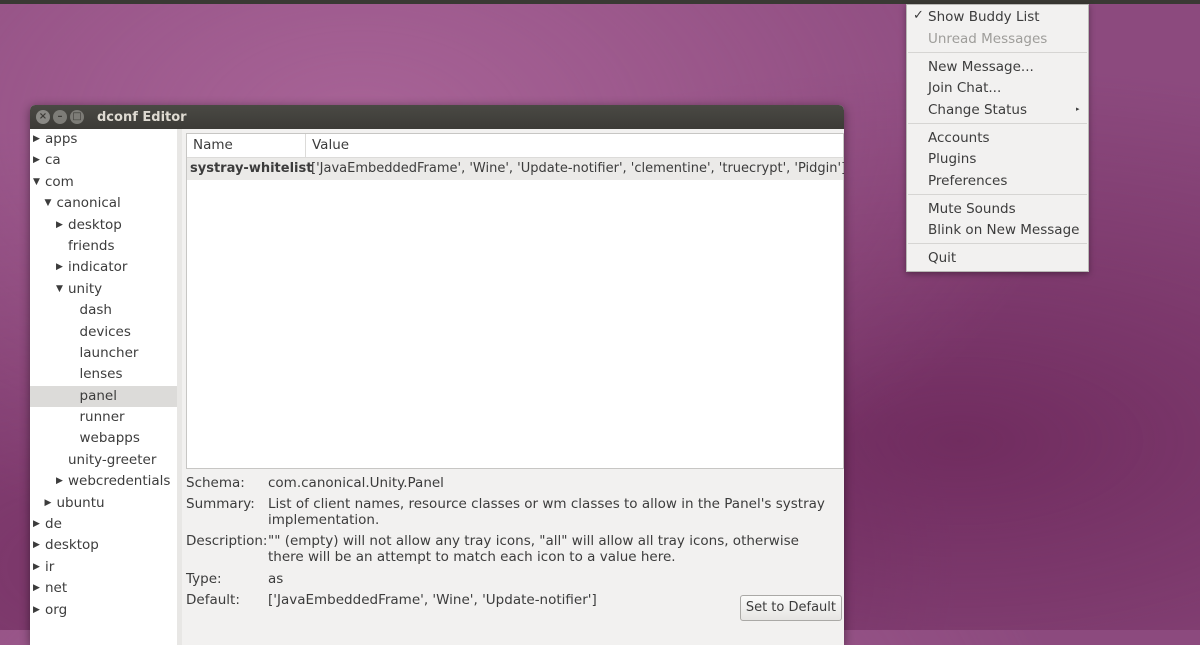 This screenshot has height=645, width=1200. What do you see at coordinates (276, 579) in the screenshot?
I see `type-value: as` at bounding box center [276, 579].